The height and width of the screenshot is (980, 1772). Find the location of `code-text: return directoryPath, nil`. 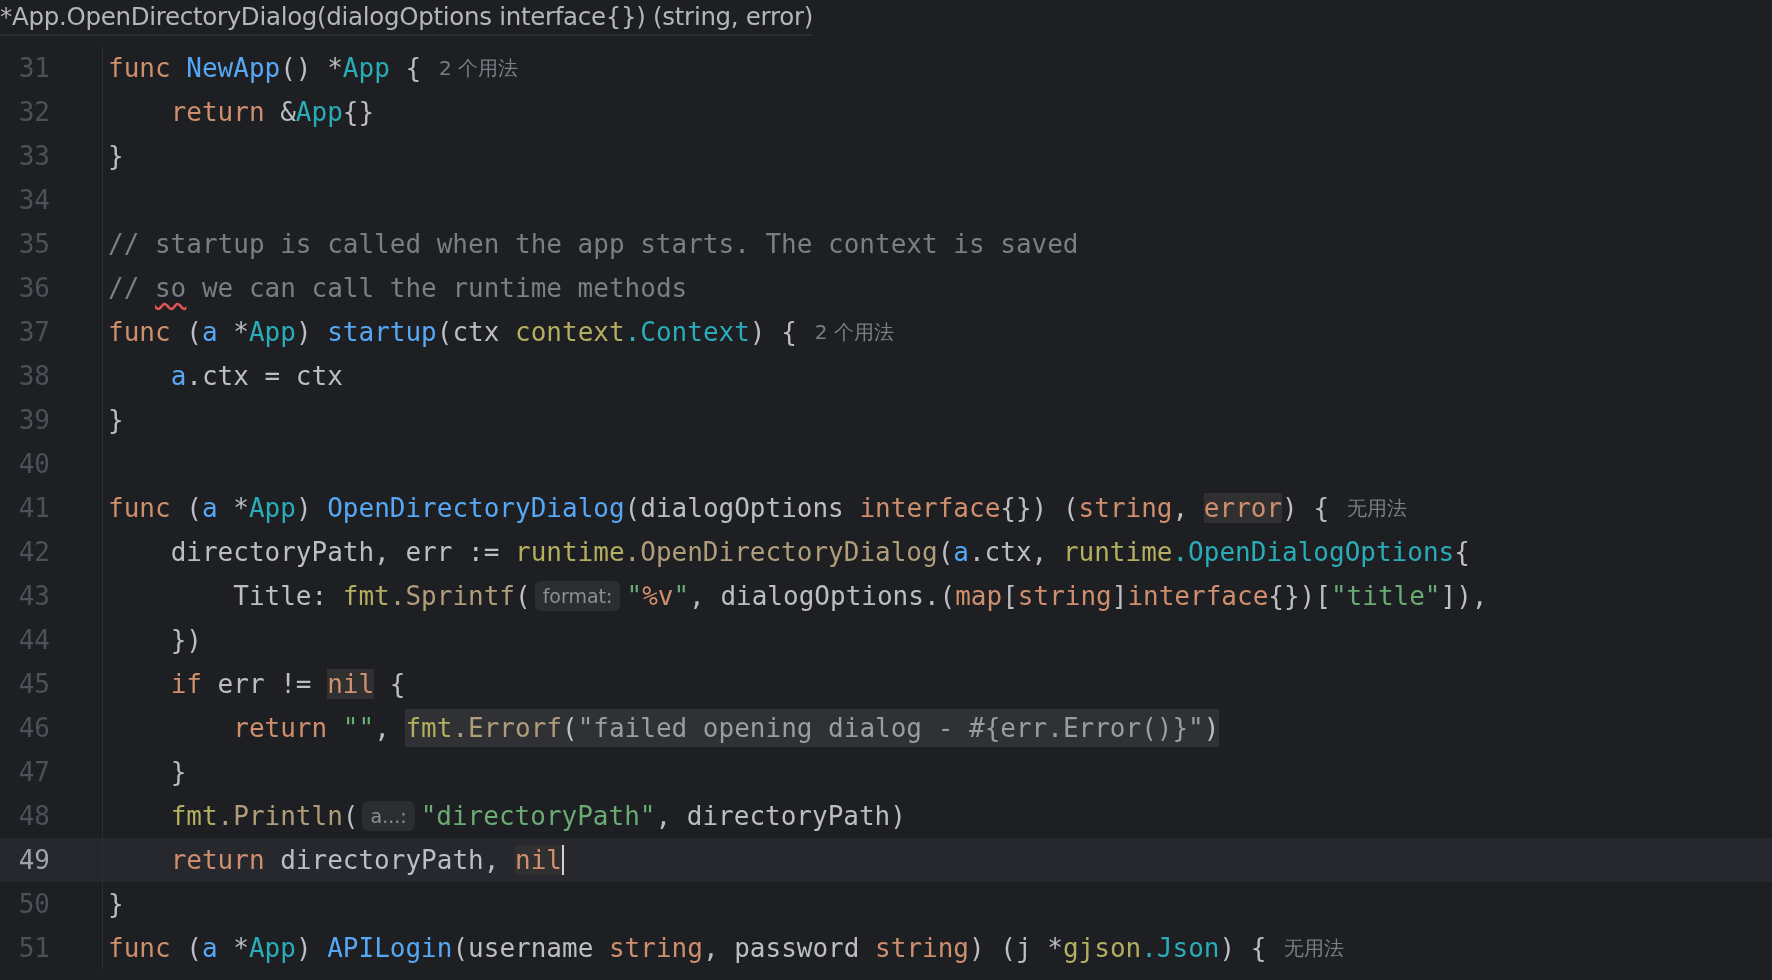

code-text: return directoryPath, nil is located at coordinates (366, 860).